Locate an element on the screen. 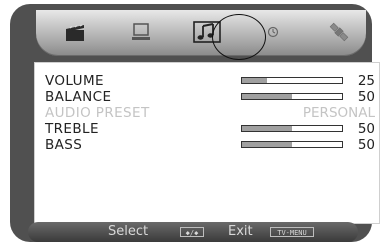  setting-value: PERSONAL is located at coordinates (338, 113).